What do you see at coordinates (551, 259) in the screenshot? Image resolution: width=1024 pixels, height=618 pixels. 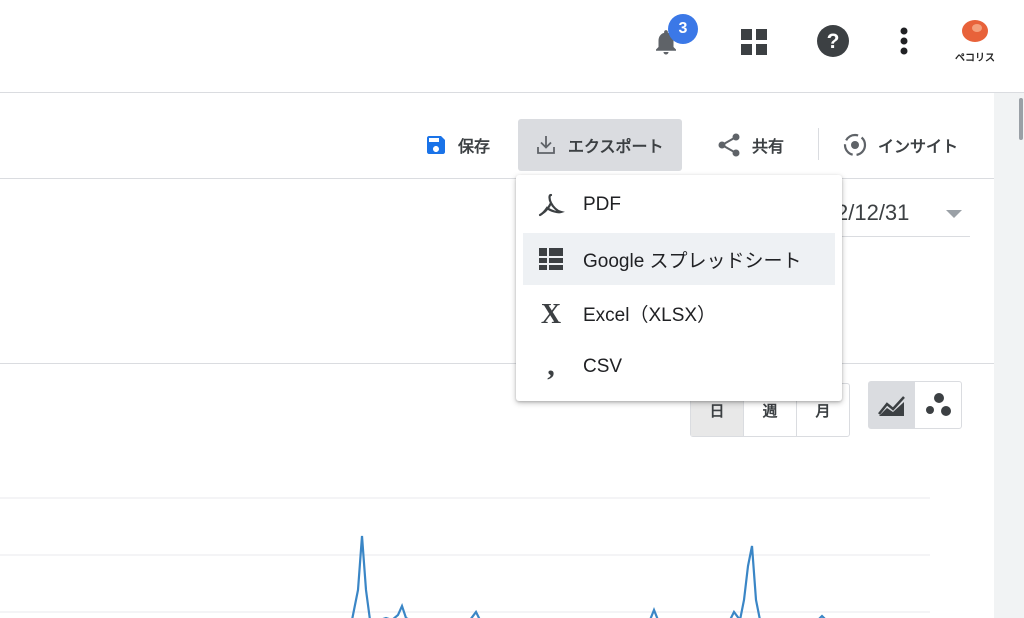 I see `google-sheets-icon` at bounding box center [551, 259].